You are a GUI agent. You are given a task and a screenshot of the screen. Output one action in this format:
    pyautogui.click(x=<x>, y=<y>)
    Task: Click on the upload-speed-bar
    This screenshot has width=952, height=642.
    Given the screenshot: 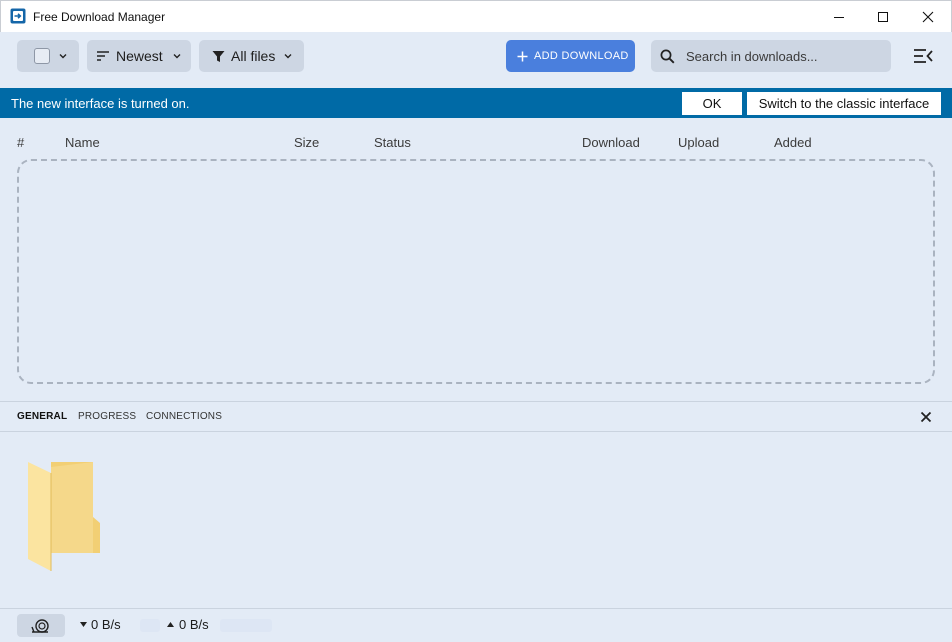 What is the action you would take?
    pyautogui.click(x=246, y=625)
    